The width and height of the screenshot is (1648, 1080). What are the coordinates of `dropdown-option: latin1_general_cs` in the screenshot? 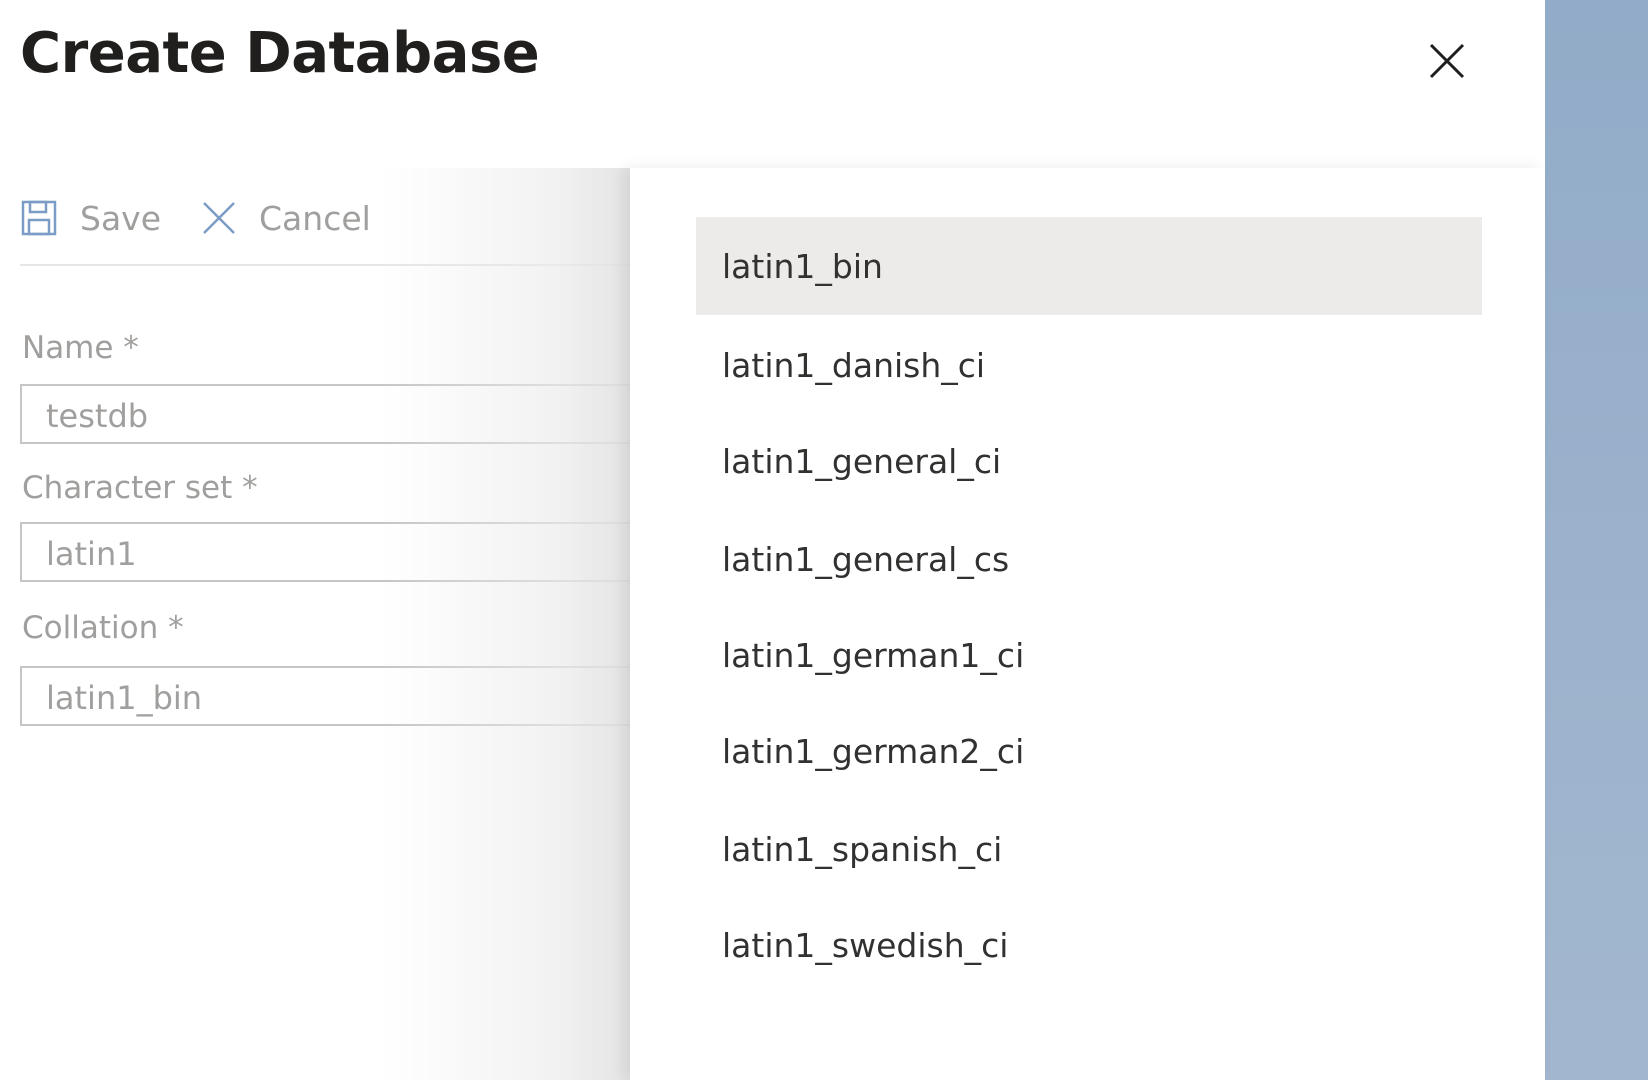 It's located at (1089, 559).